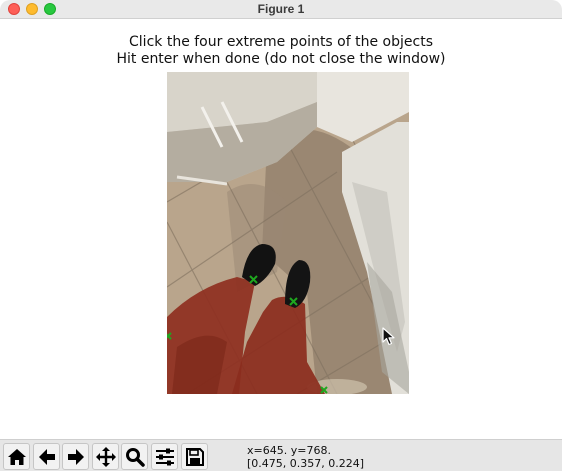 The width and height of the screenshot is (562, 471). I want to click on back-button, so click(46, 456).